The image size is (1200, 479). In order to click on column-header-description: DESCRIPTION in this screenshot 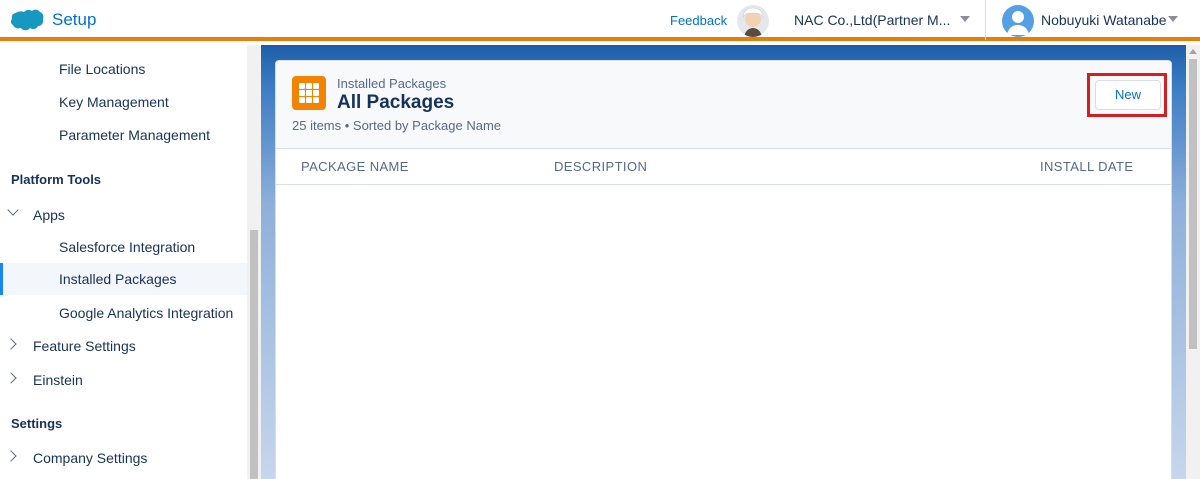, I will do `click(600, 166)`.